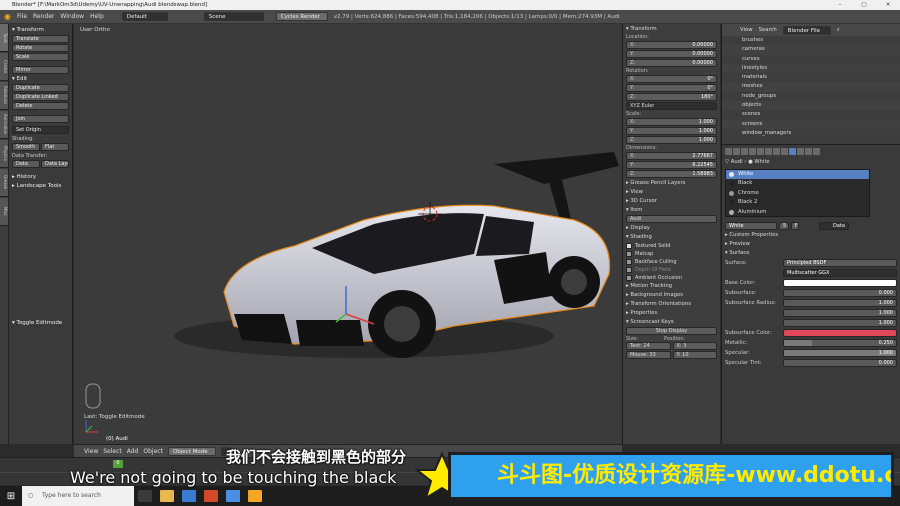  Describe the element at coordinates (811, 253) in the screenshot. I see `surface-header: ▾ Surface` at that location.